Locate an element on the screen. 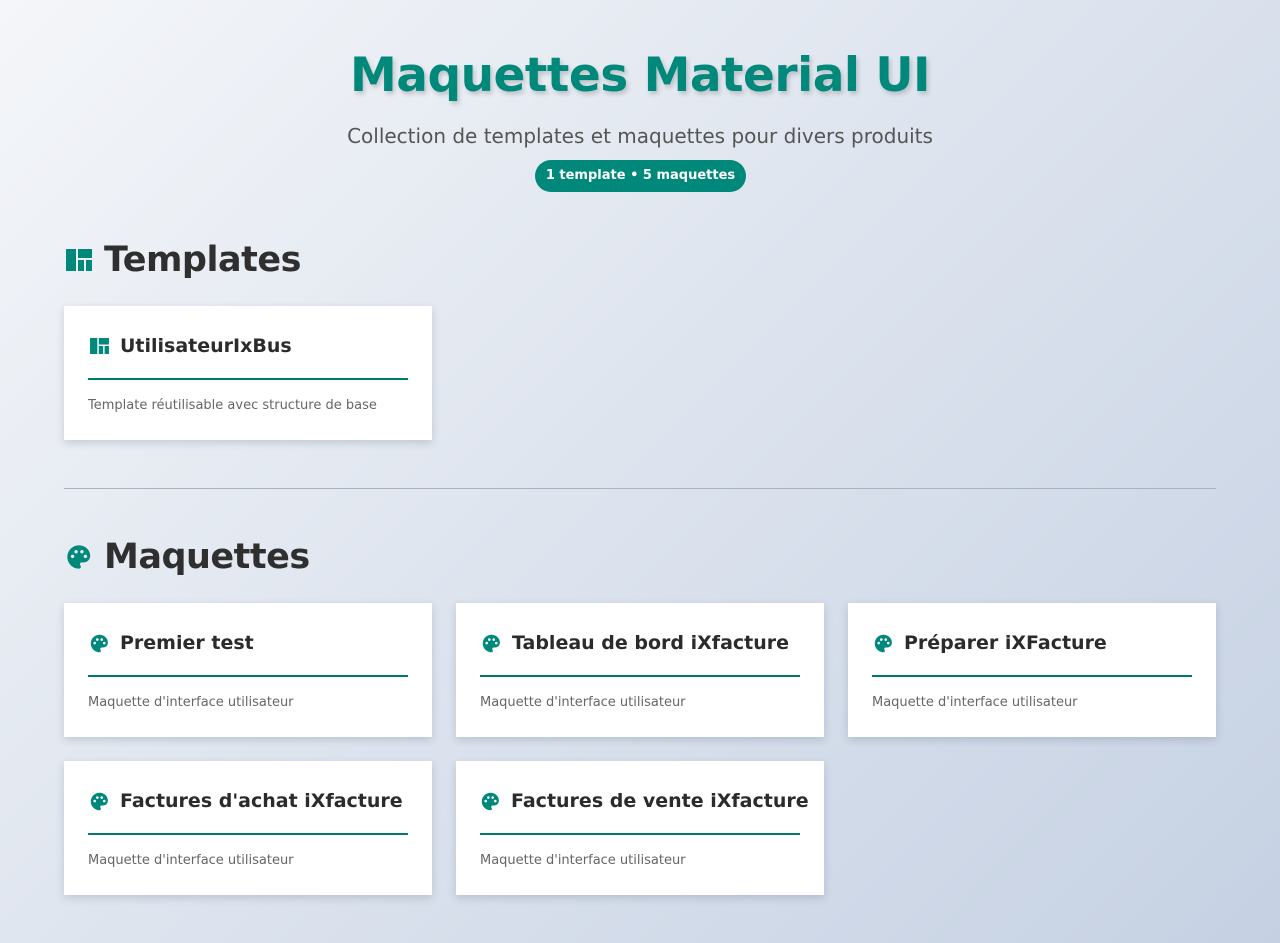 This screenshot has height=943, width=1280. maquettes-heading: Maquettes is located at coordinates (187, 557).